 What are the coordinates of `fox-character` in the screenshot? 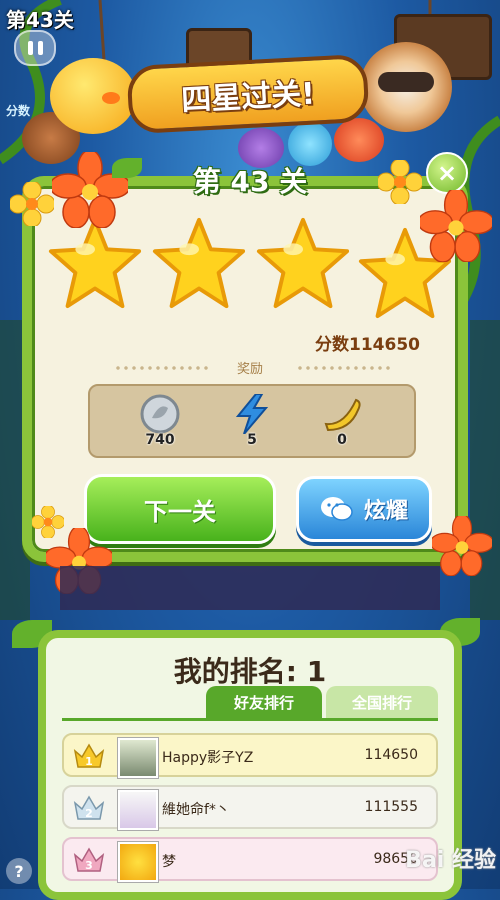 It's located at (359, 140).